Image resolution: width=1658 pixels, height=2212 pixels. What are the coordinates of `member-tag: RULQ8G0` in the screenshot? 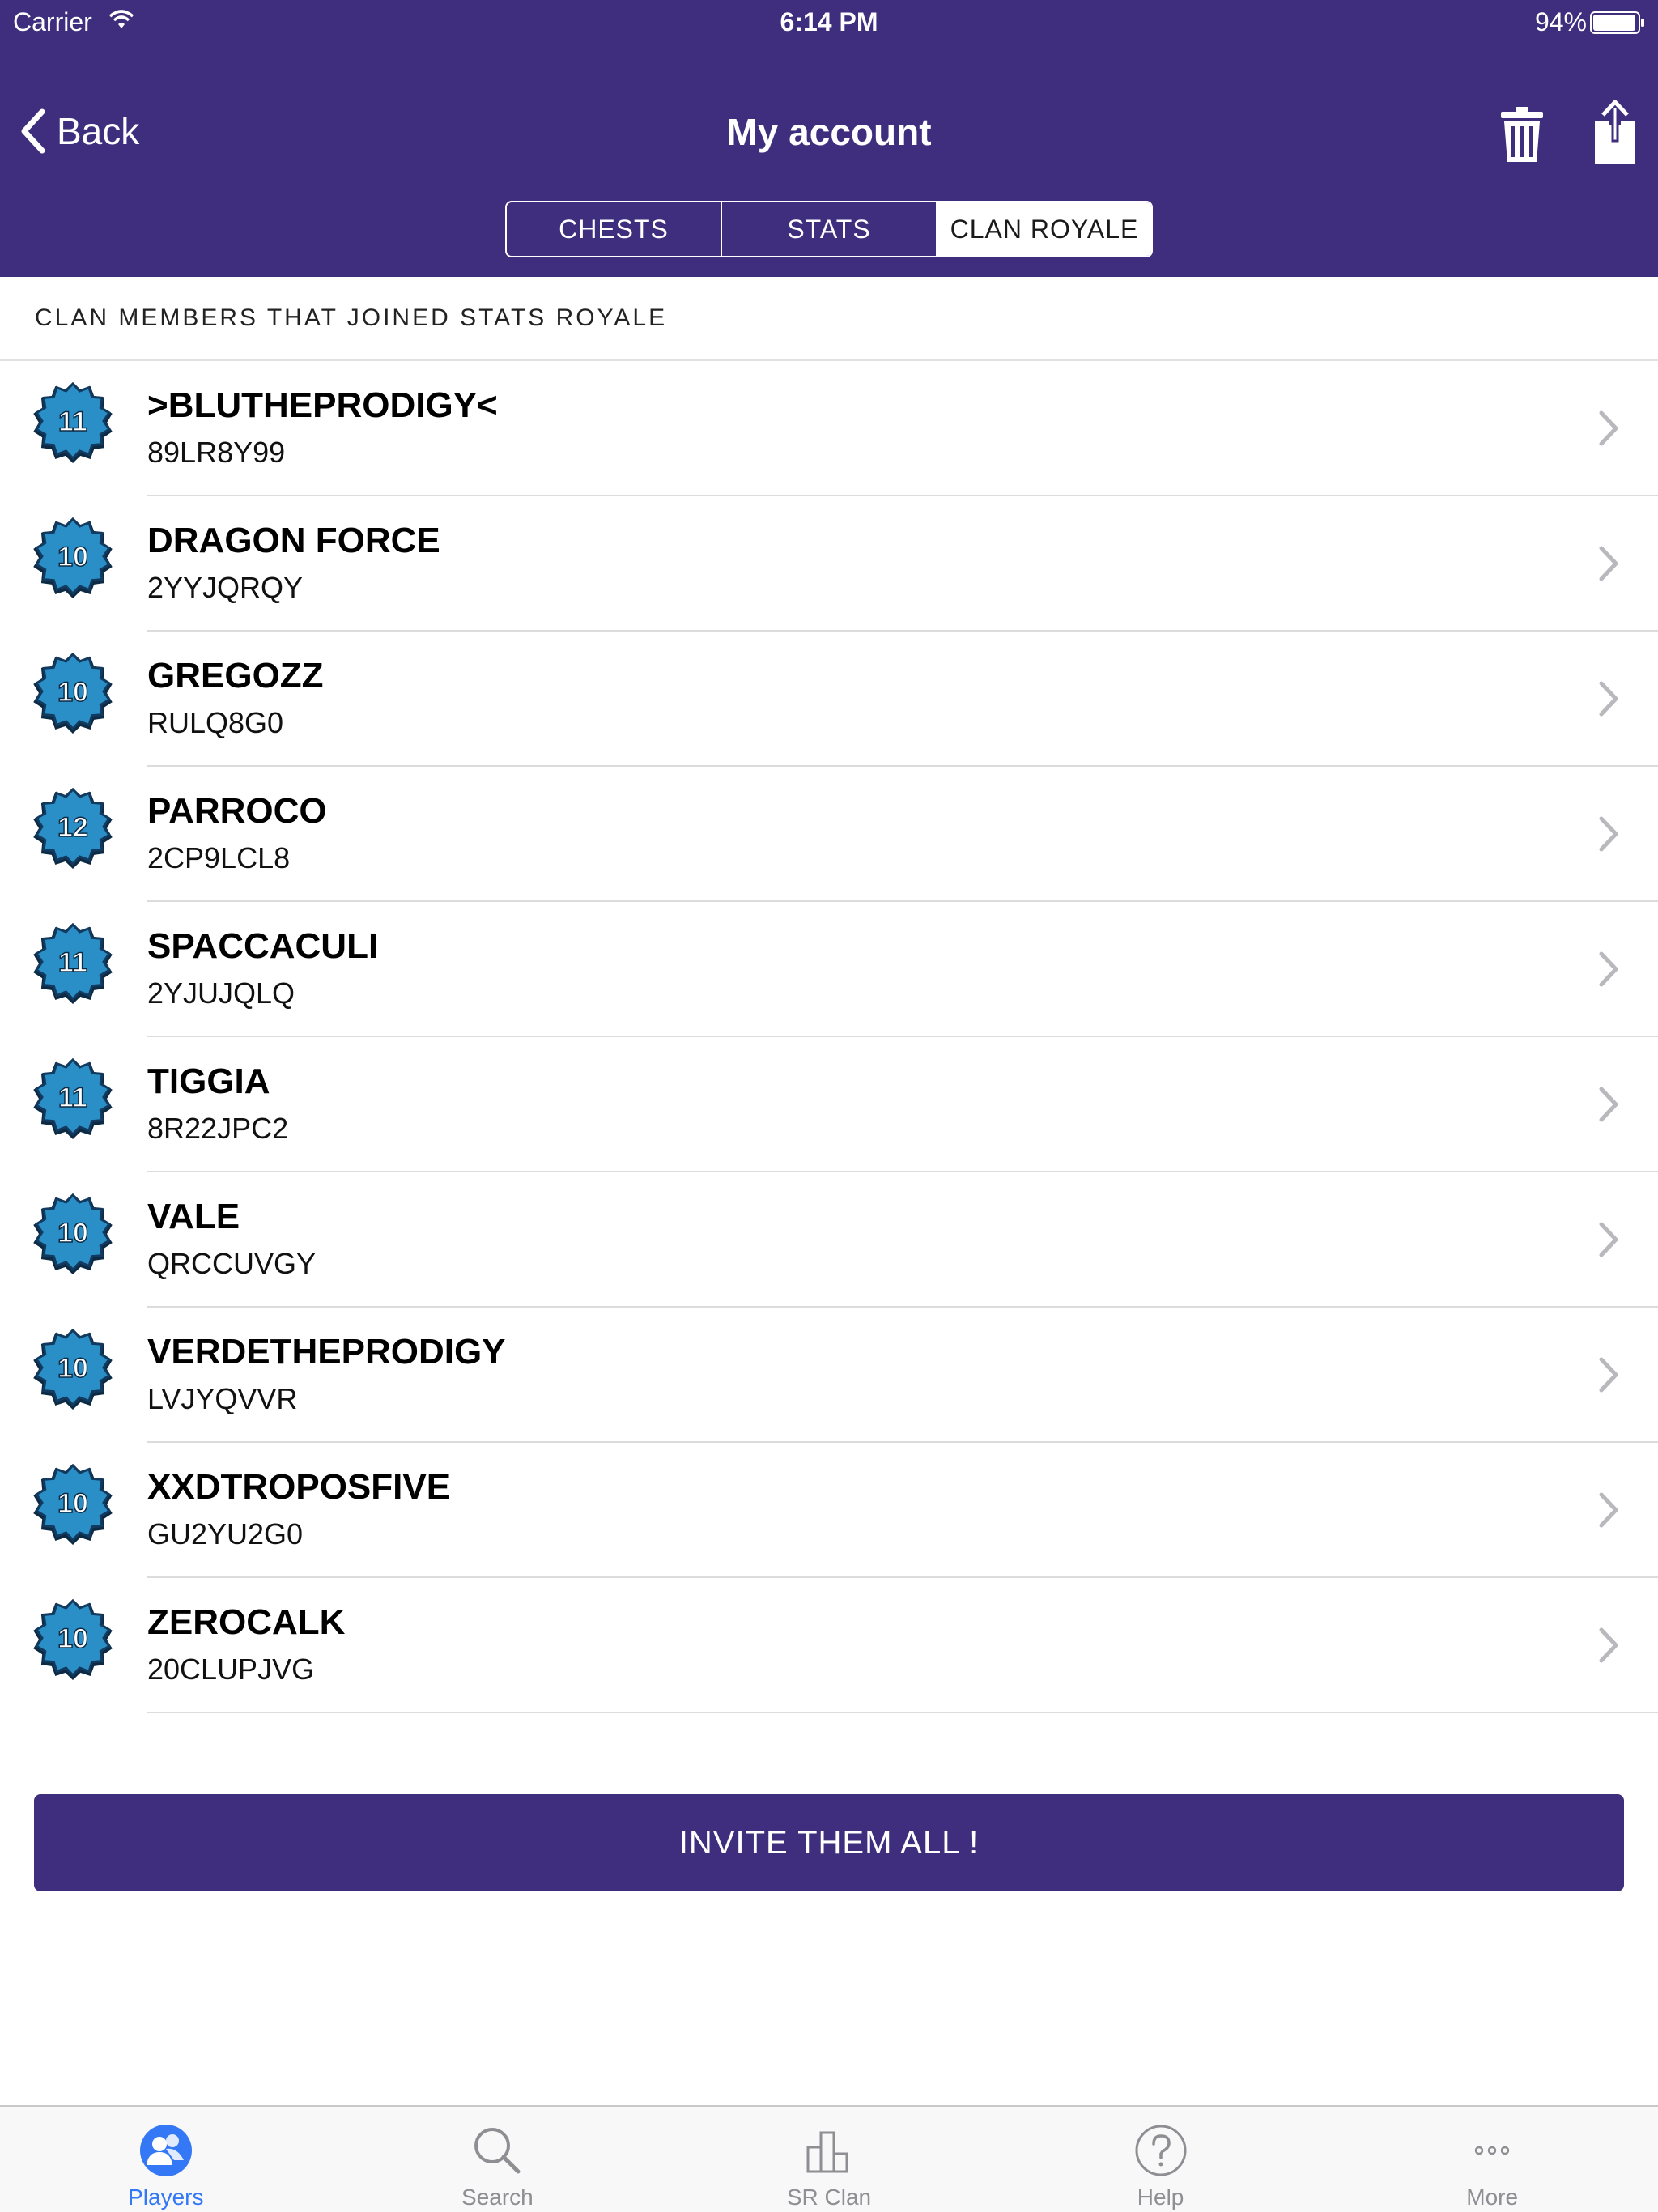 It's located at (215, 723).